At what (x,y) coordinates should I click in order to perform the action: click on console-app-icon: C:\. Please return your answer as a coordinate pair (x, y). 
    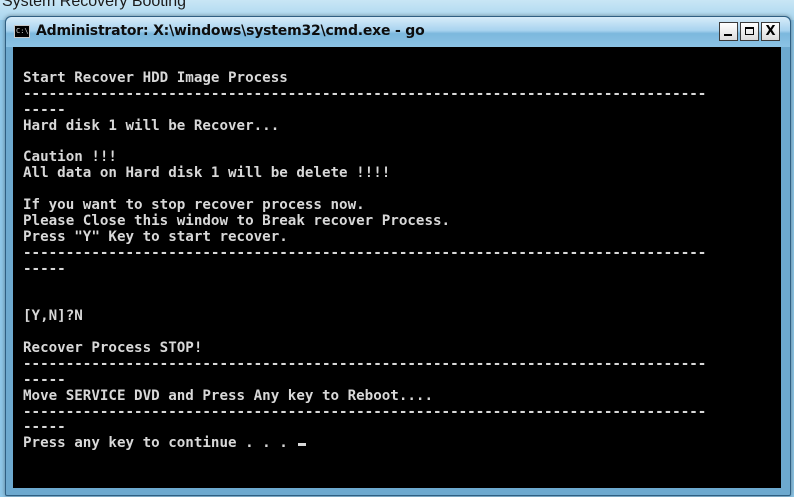
    Looking at the image, I should click on (22, 31).